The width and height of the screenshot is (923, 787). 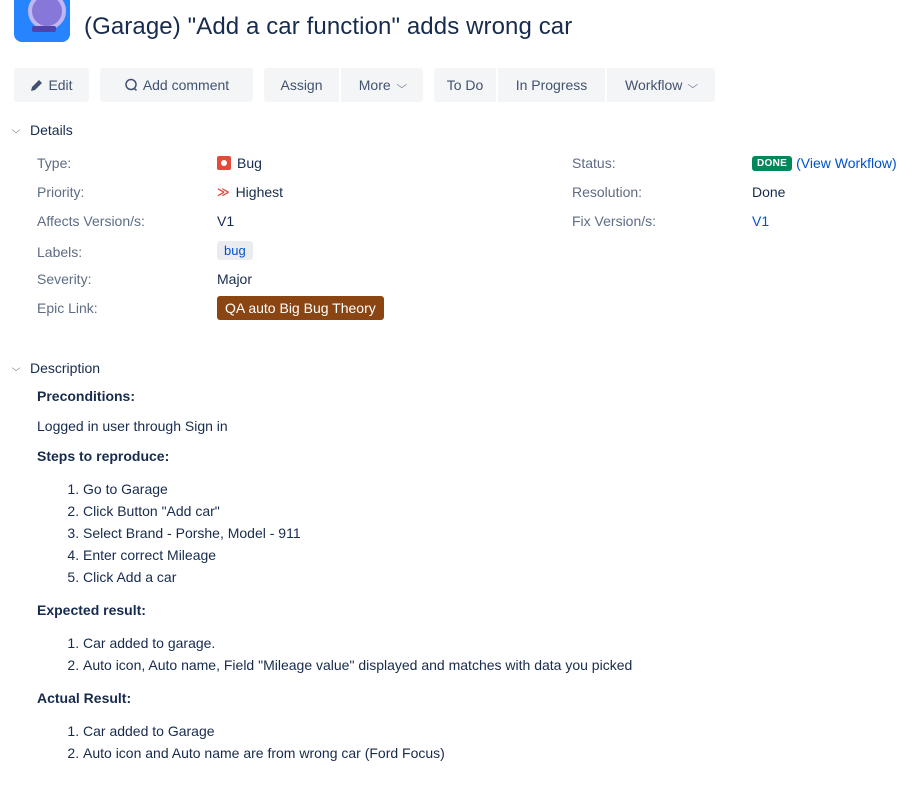 I want to click on type-label: Type:, so click(x=54, y=163).